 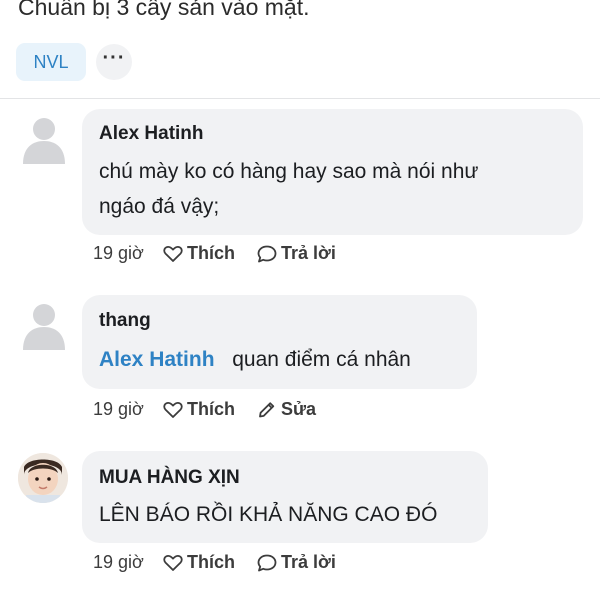 I want to click on edit-label: Sửa, so click(x=299, y=409).